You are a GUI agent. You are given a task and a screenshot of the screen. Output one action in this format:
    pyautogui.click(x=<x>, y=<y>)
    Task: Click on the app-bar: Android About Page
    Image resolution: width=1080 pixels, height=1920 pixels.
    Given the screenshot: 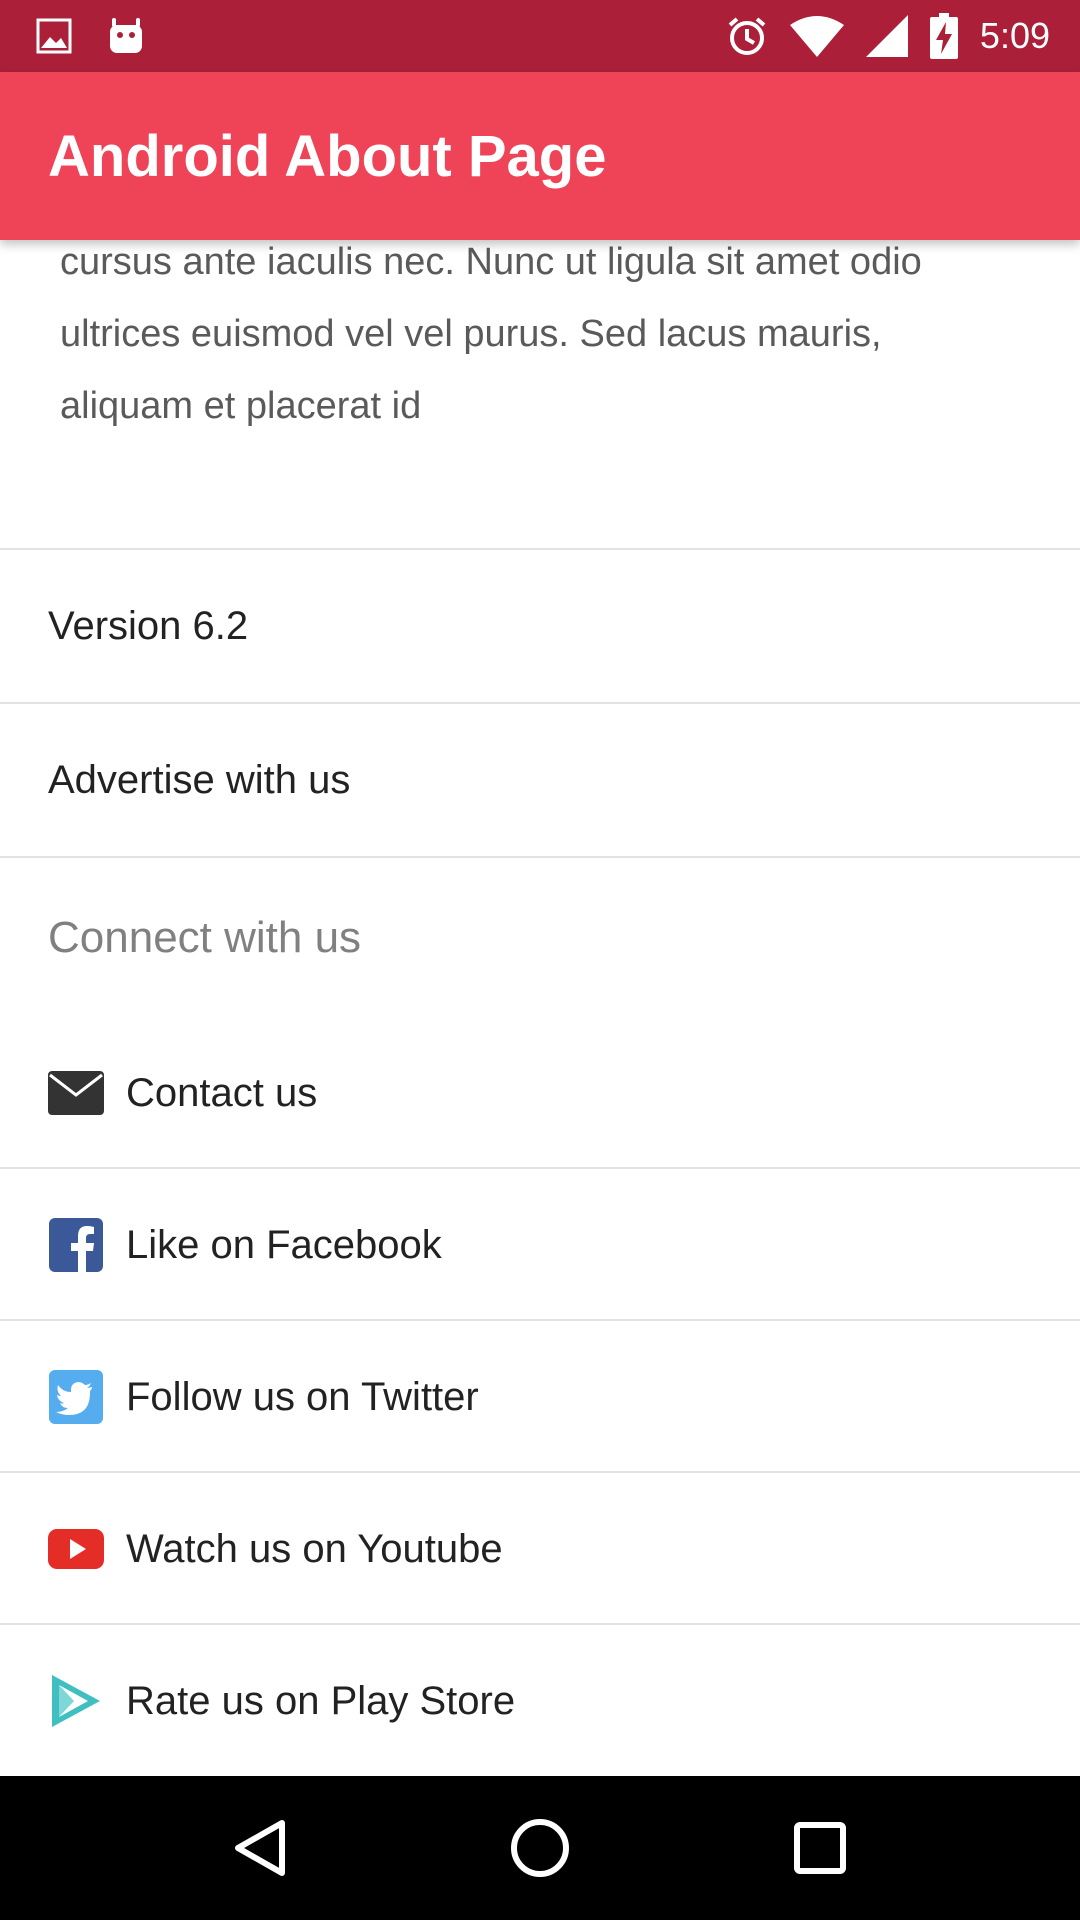 What is the action you would take?
    pyautogui.click(x=540, y=156)
    